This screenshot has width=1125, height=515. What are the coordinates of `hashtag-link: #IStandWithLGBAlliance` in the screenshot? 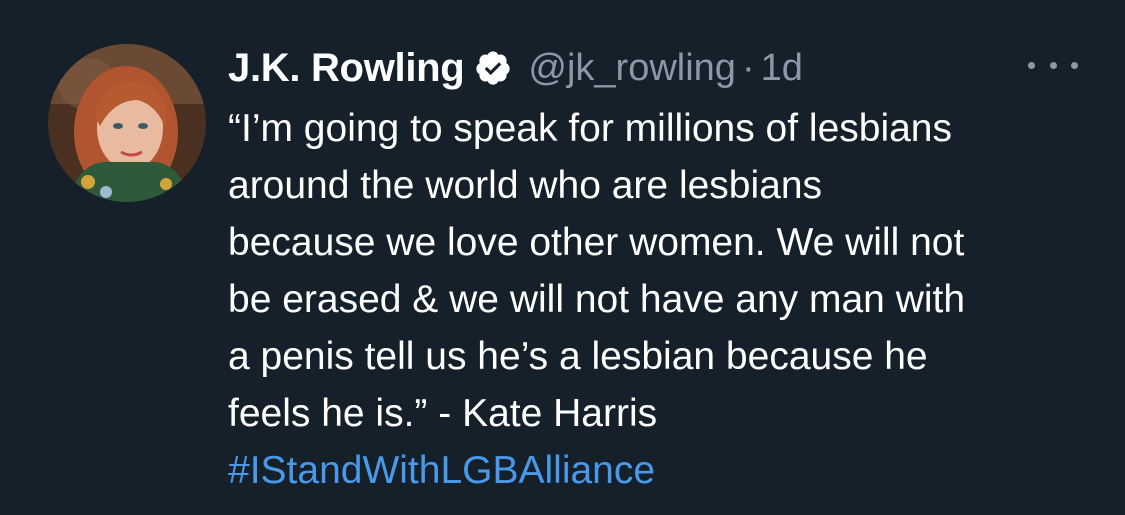 It's located at (668, 470).